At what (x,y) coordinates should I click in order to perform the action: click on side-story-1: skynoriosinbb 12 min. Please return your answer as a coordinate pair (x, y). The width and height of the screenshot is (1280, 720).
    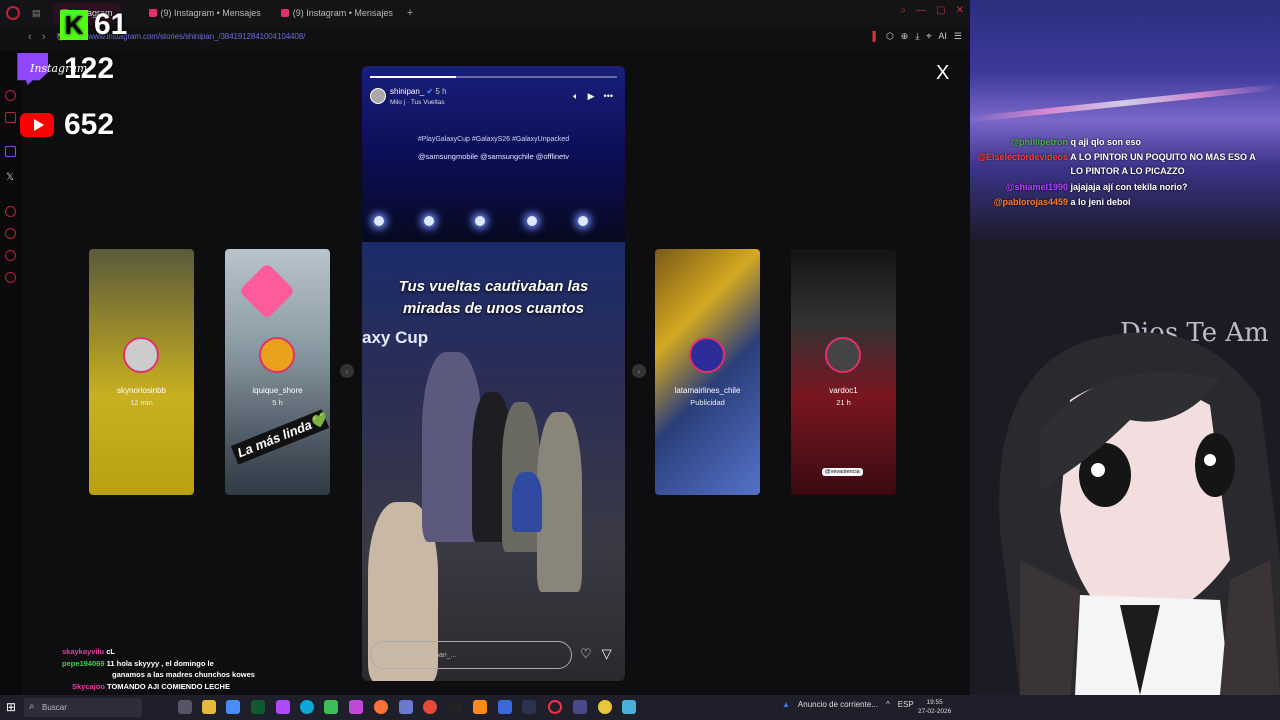
    Looking at the image, I should click on (141, 372).